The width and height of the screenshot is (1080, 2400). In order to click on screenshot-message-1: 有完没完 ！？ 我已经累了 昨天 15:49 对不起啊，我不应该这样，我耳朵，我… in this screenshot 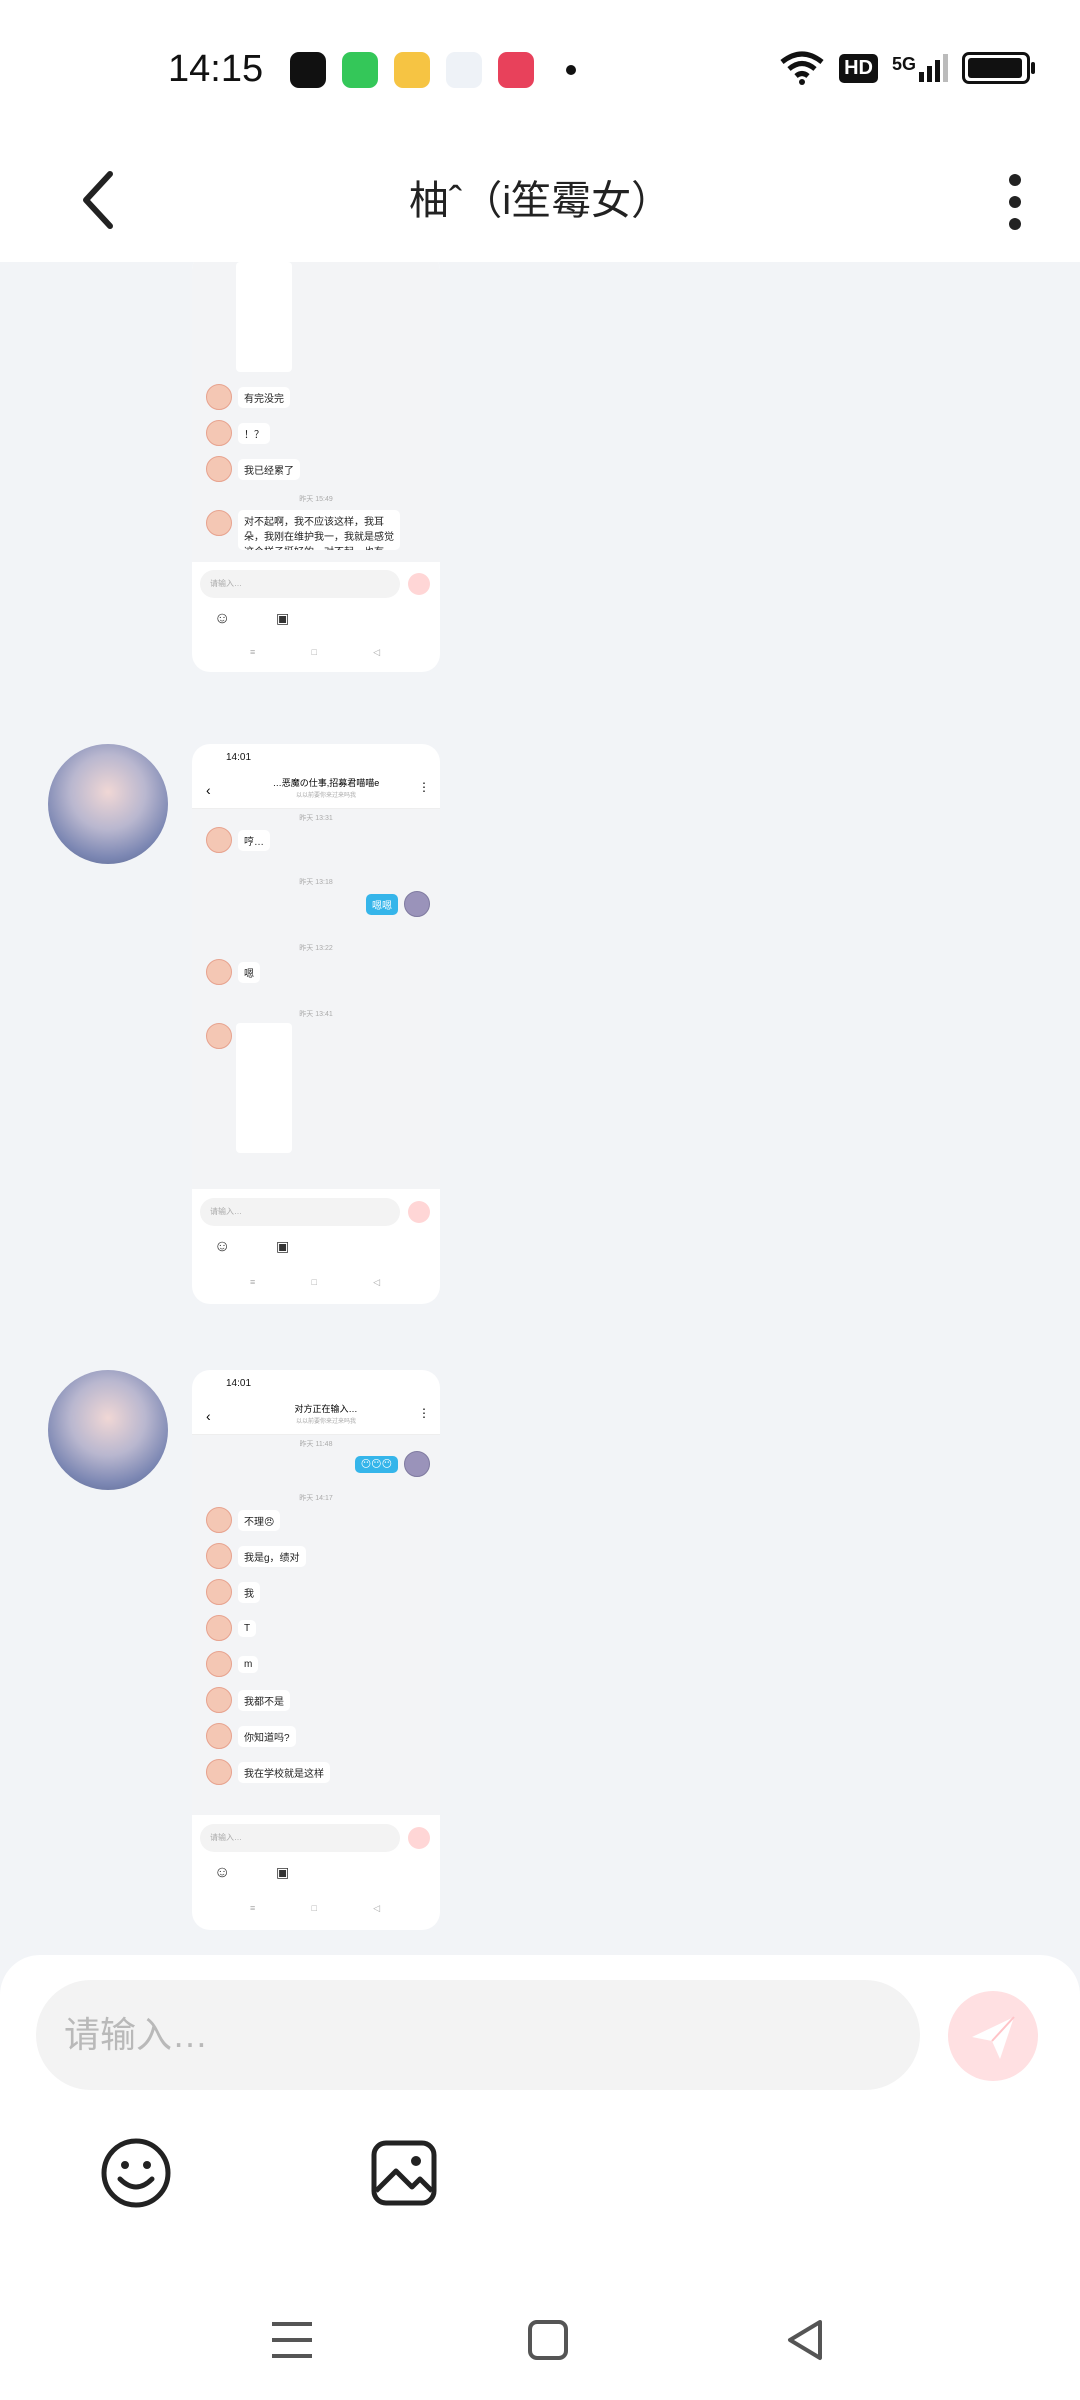, I will do `click(316, 467)`.